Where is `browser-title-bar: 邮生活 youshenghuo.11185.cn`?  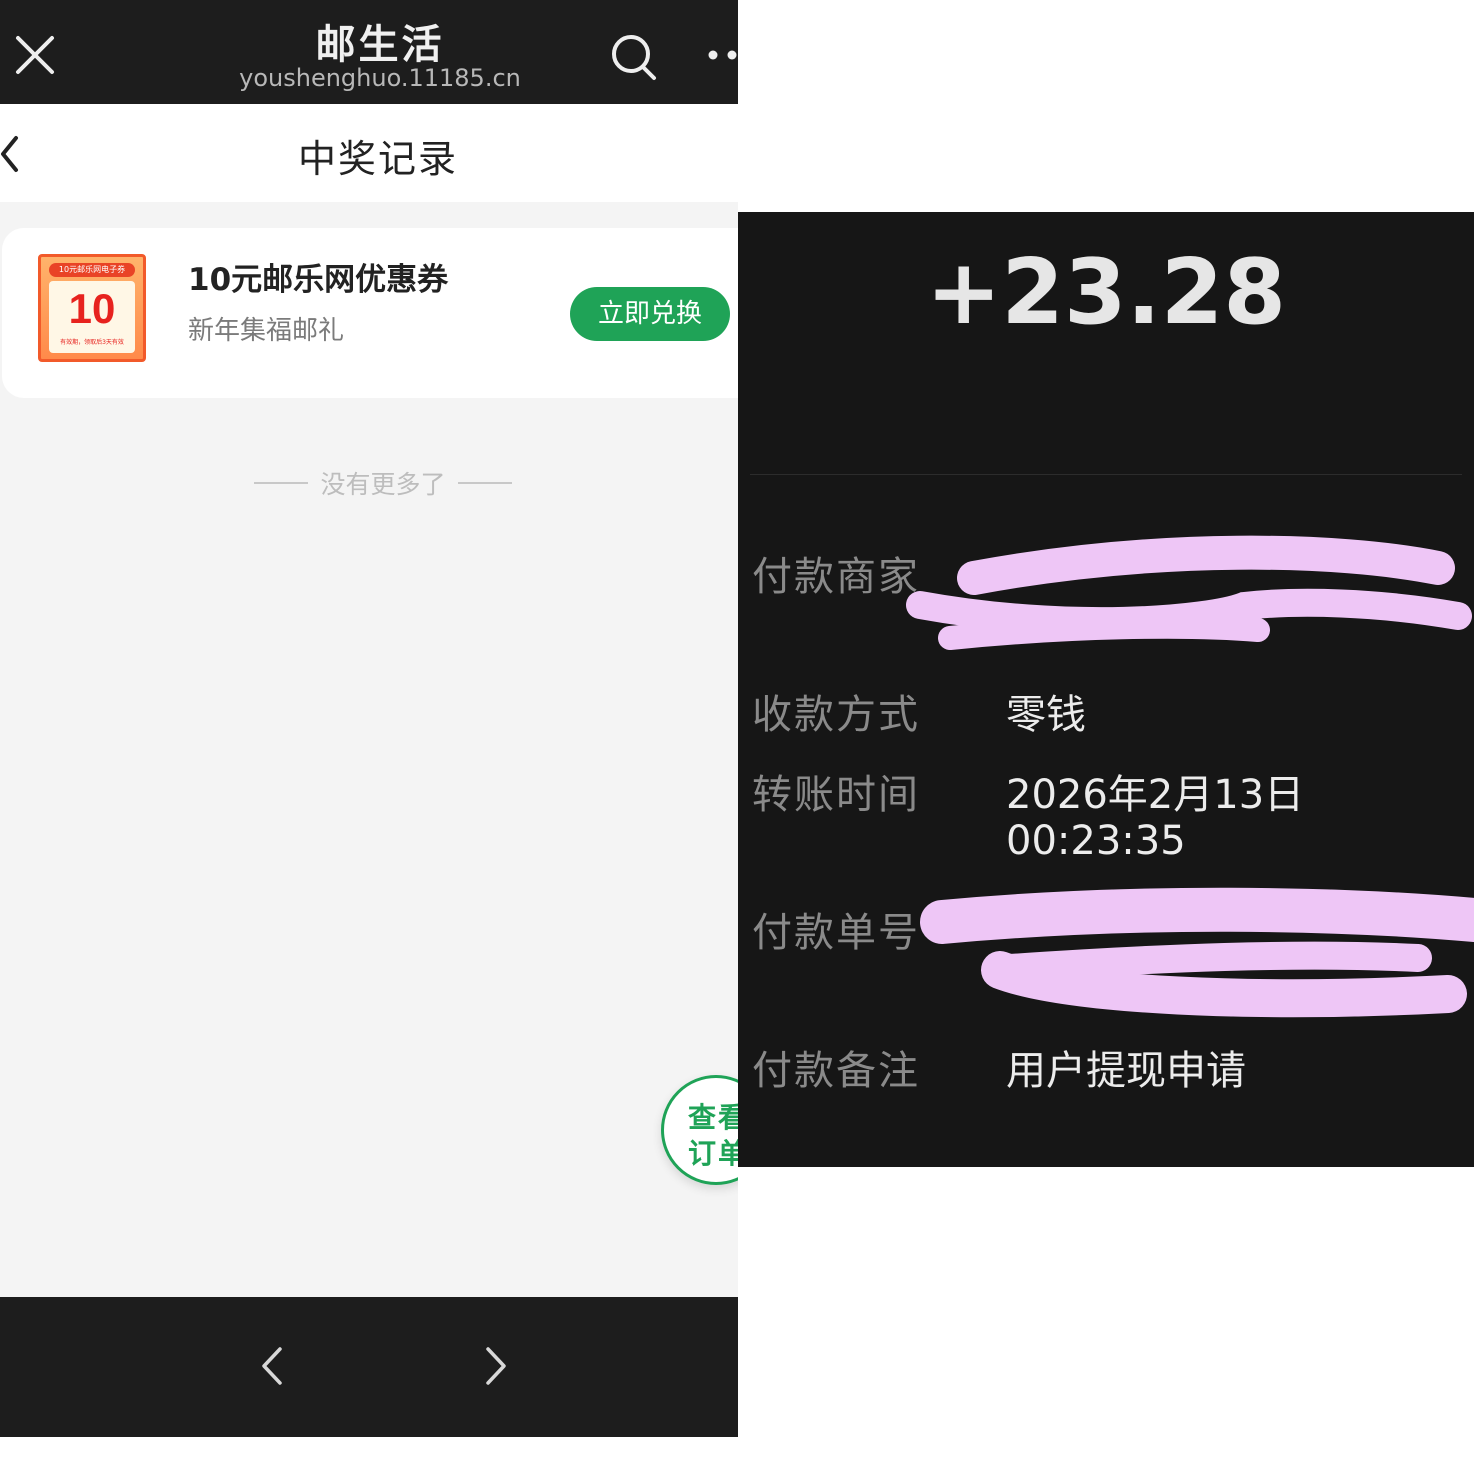
browser-title-bar: 邮生活 youshenghuo.11185.cn is located at coordinates (369, 52).